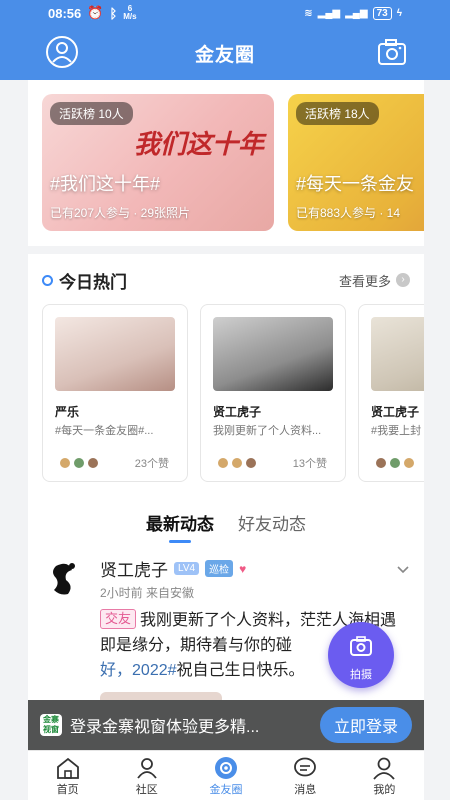 This screenshot has width=450, height=800. I want to click on post-tag: 交友, so click(118, 619).